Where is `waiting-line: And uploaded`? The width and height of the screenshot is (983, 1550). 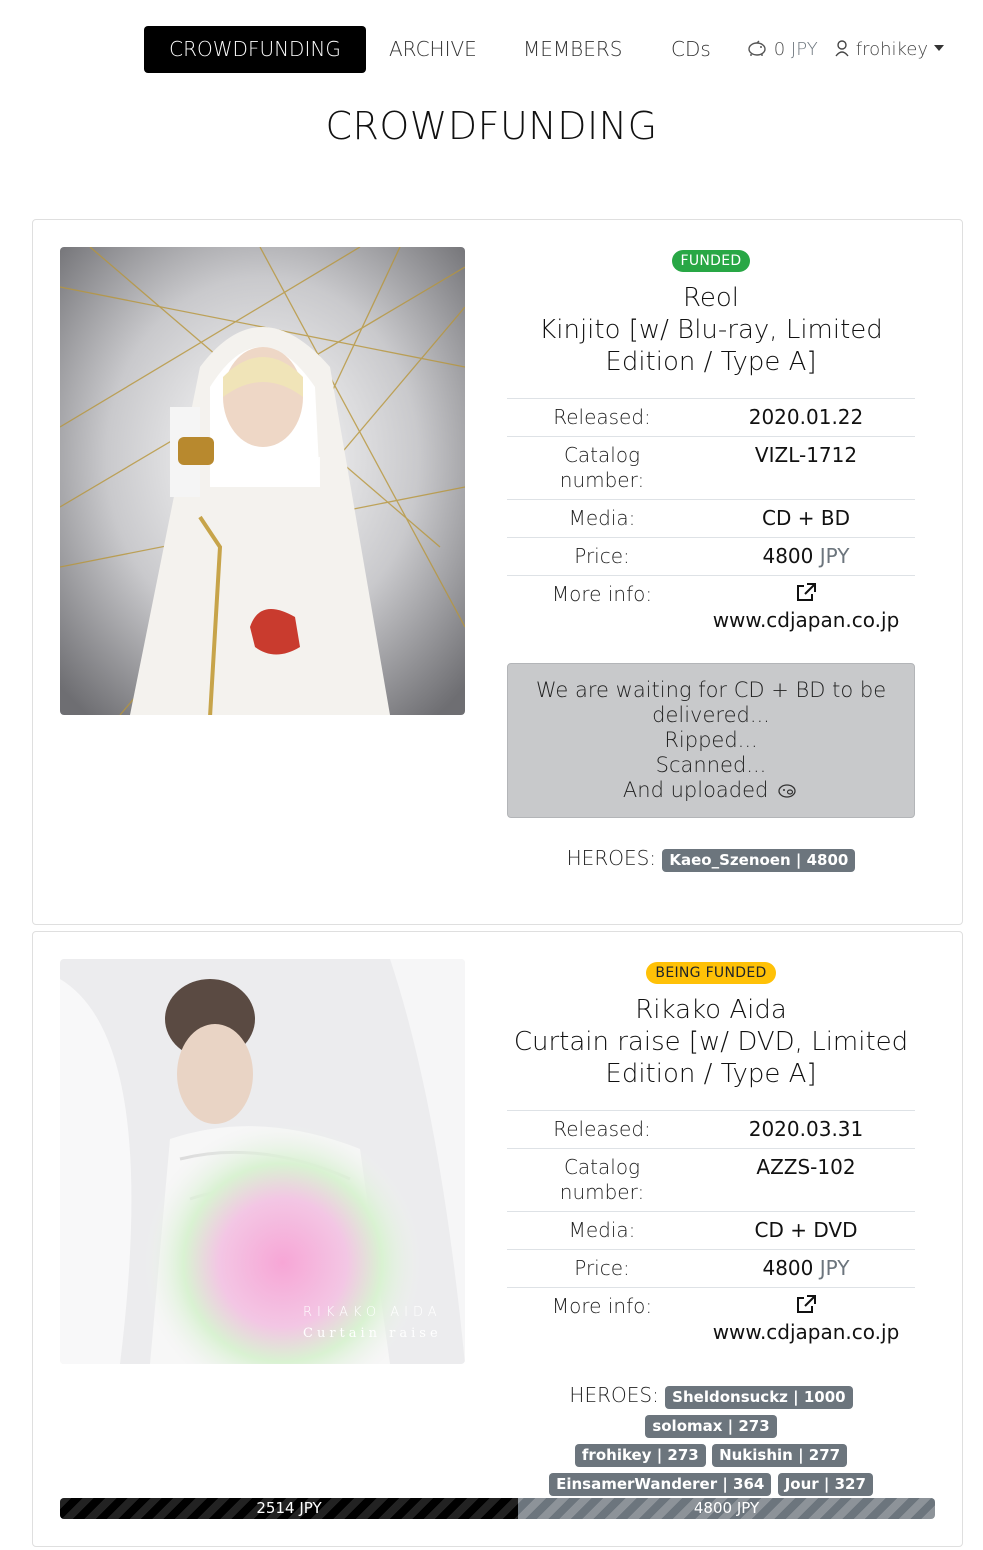 waiting-line: And uploaded is located at coordinates (711, 790).